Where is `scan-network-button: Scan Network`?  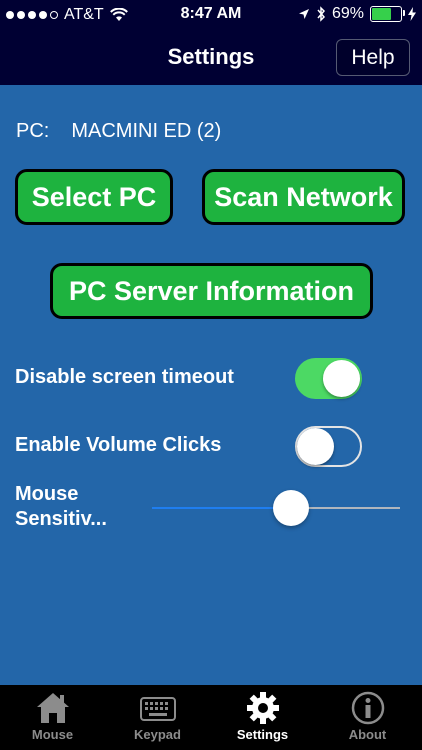 scan-network-button: Scan Network is located at coordinates (303, 197).